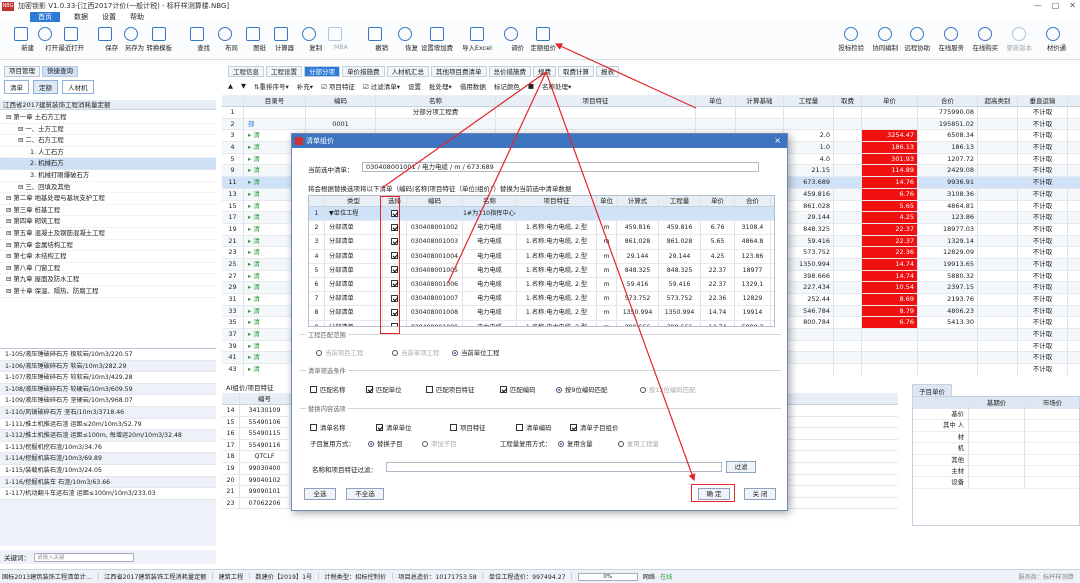  Describe the element at coordinates (108, 199) in the screenshot. I see `tree-node: ⊟ 第二章 地基处理与基坑支护工程` at that location.